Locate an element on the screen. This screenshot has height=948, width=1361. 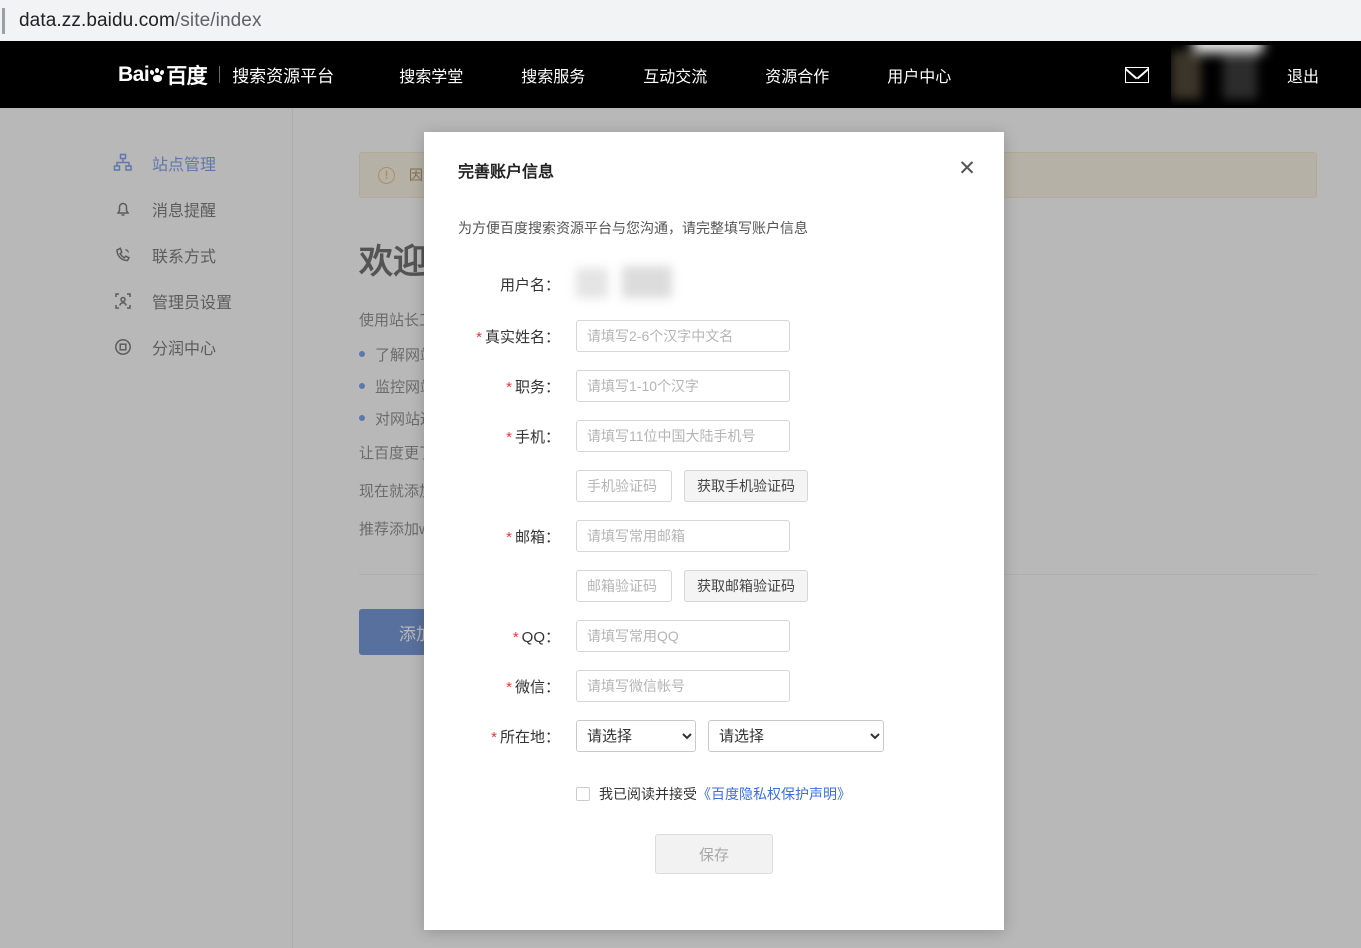
nav-item-search-academy: 搜索学堂 is located at coordinates (431, 75).